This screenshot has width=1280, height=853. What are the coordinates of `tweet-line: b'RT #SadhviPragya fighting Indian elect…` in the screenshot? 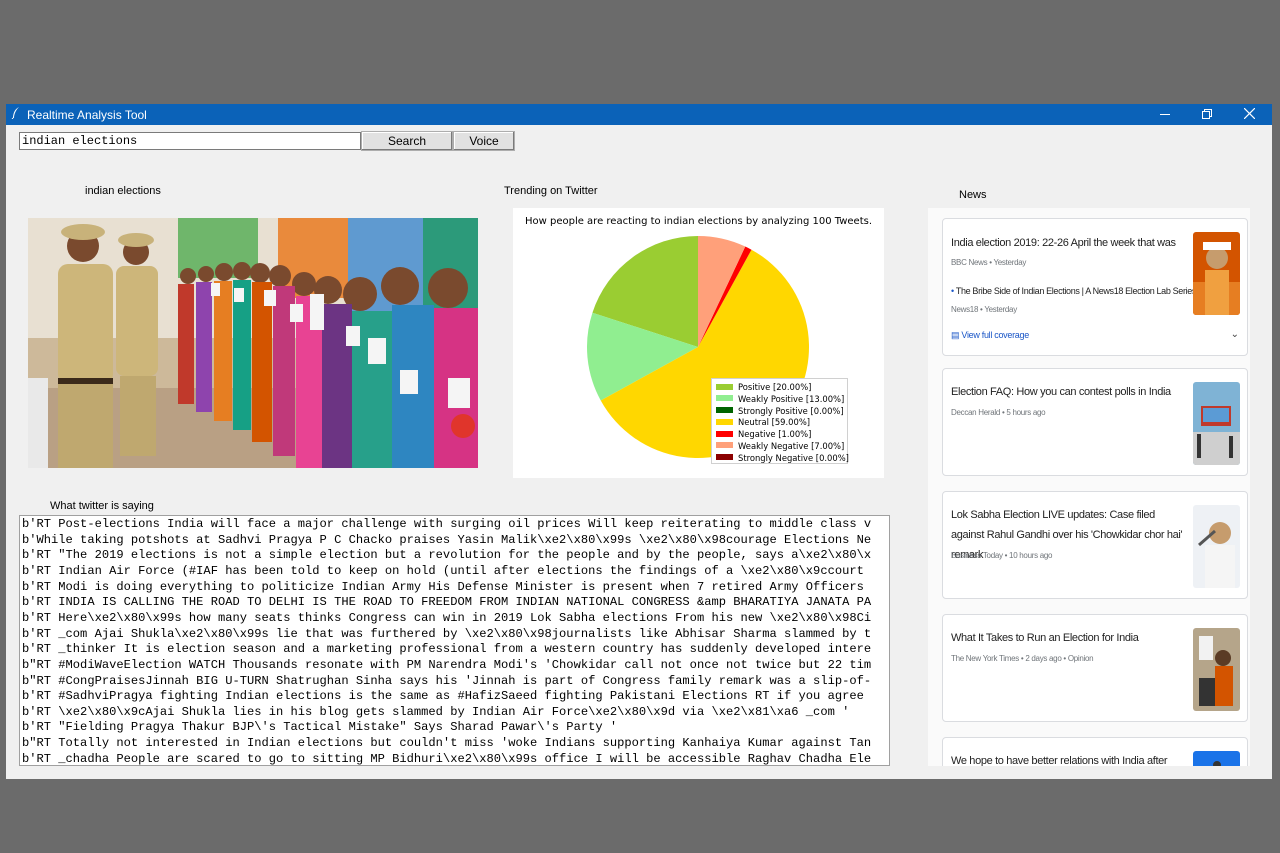 It's located at (443, 696).